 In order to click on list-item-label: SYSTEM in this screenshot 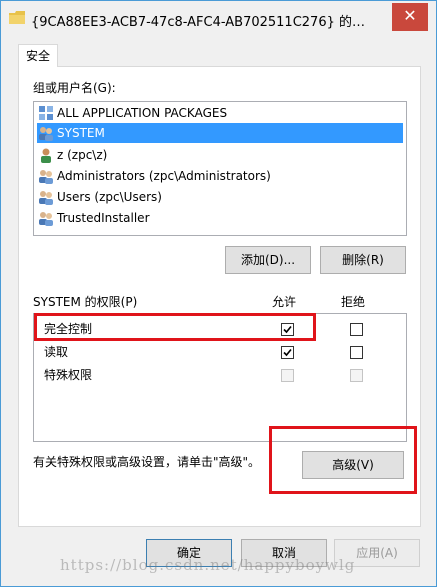, I will do `click(81, 133)`.